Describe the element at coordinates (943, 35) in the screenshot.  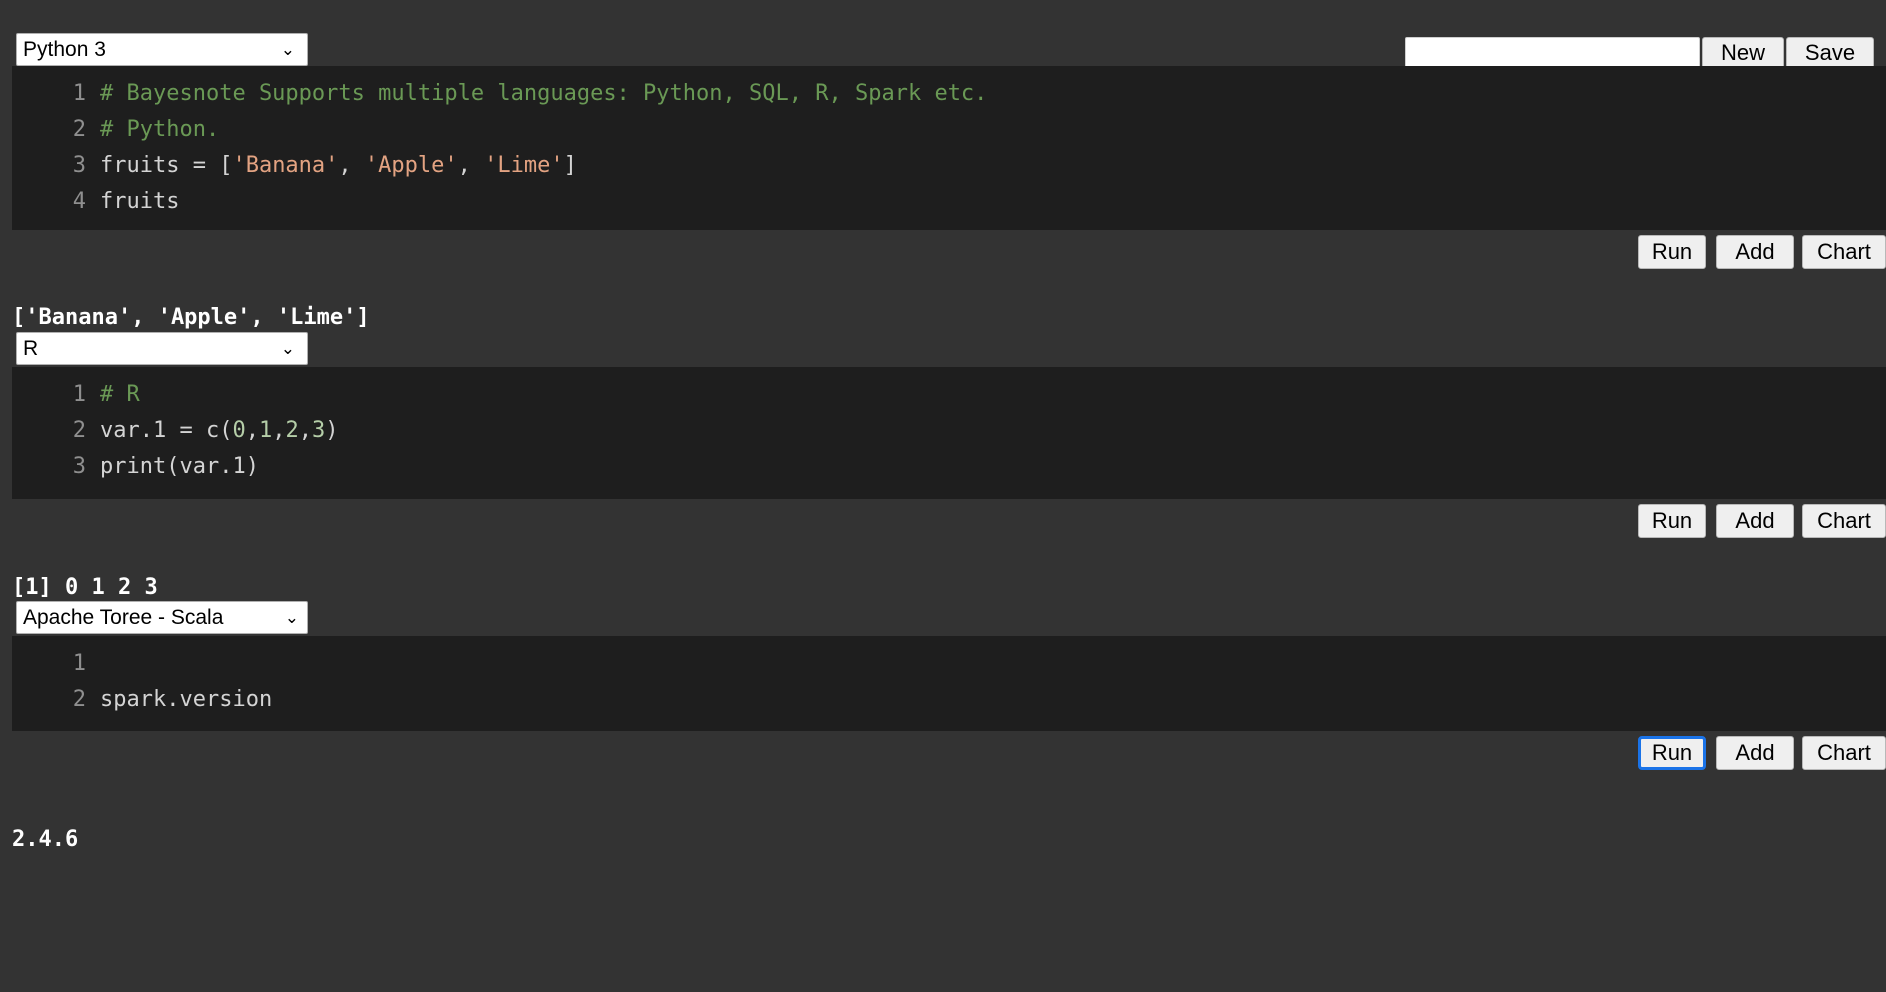
I see `notebook-topbar: Python 3 ⌄ New Save` at that location.